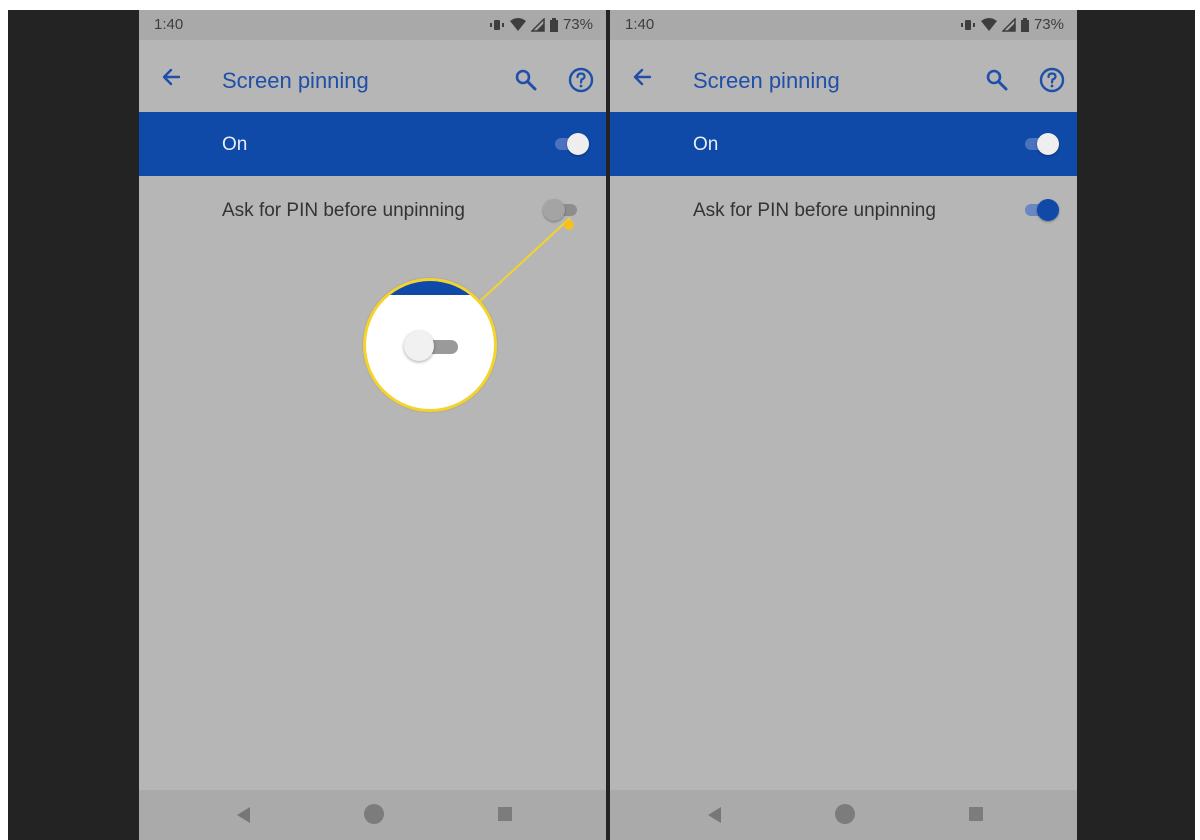 Image resolution: width=1200 pixels, height=840 pixels. What do you see at coordinates (430, 288) in the screenshot?
I see `zoom-accent-bar` at bounding box center [430, 288].